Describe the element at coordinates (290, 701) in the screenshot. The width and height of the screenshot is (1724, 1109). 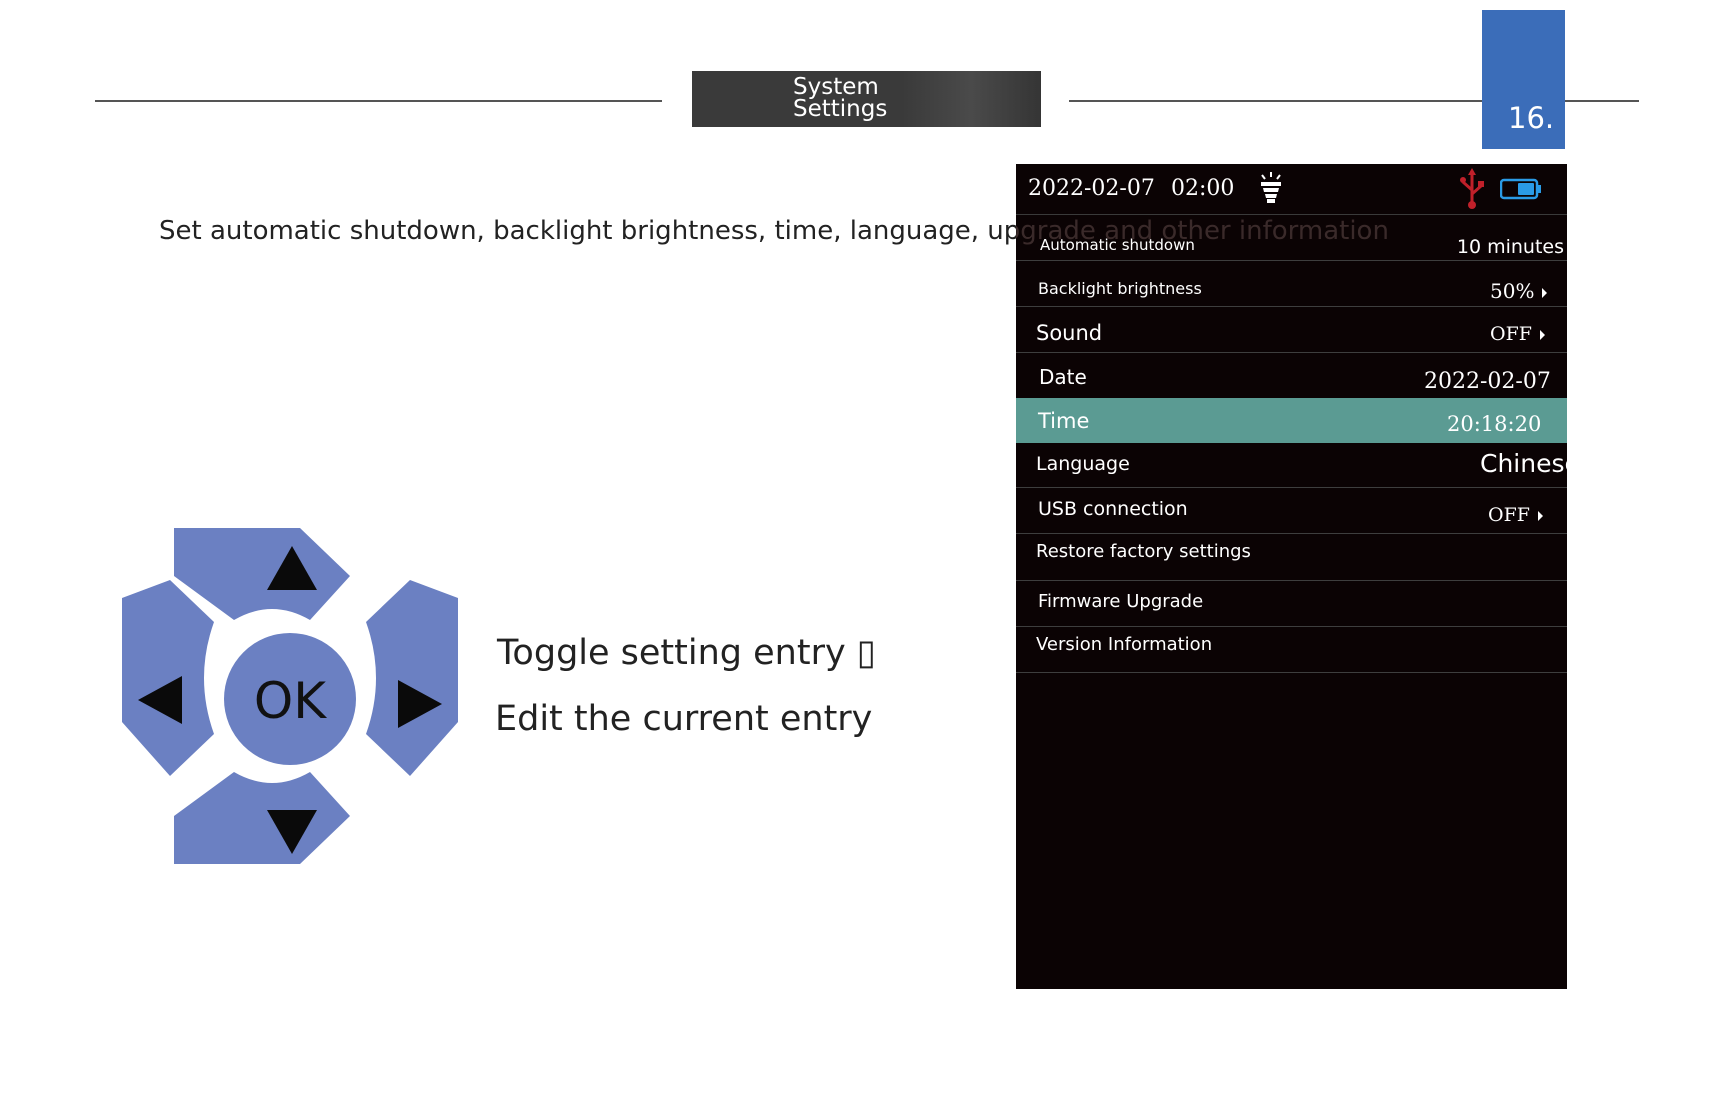
I see `dpad-ok-label: OK` at that location.